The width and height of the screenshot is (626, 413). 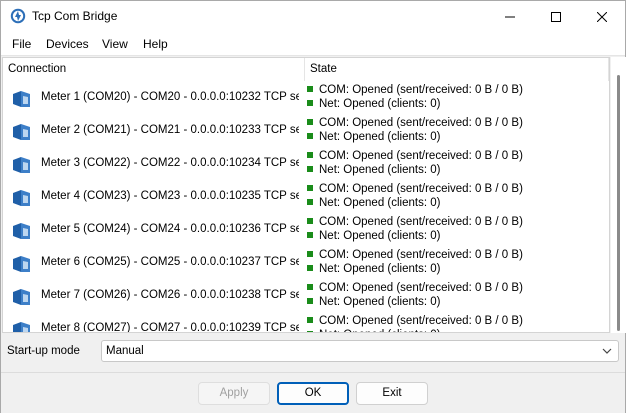 I want to click on menu-help: Help, so click(x=155, y=44).